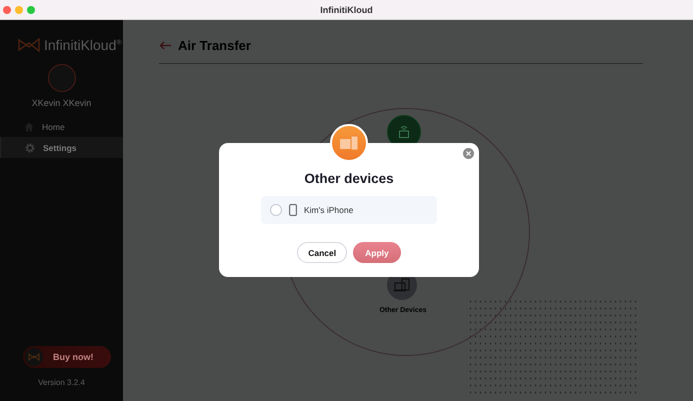 This screenshot has width=693, height=401. I want to click on cancel-button: Cancel, so click(322, 252).